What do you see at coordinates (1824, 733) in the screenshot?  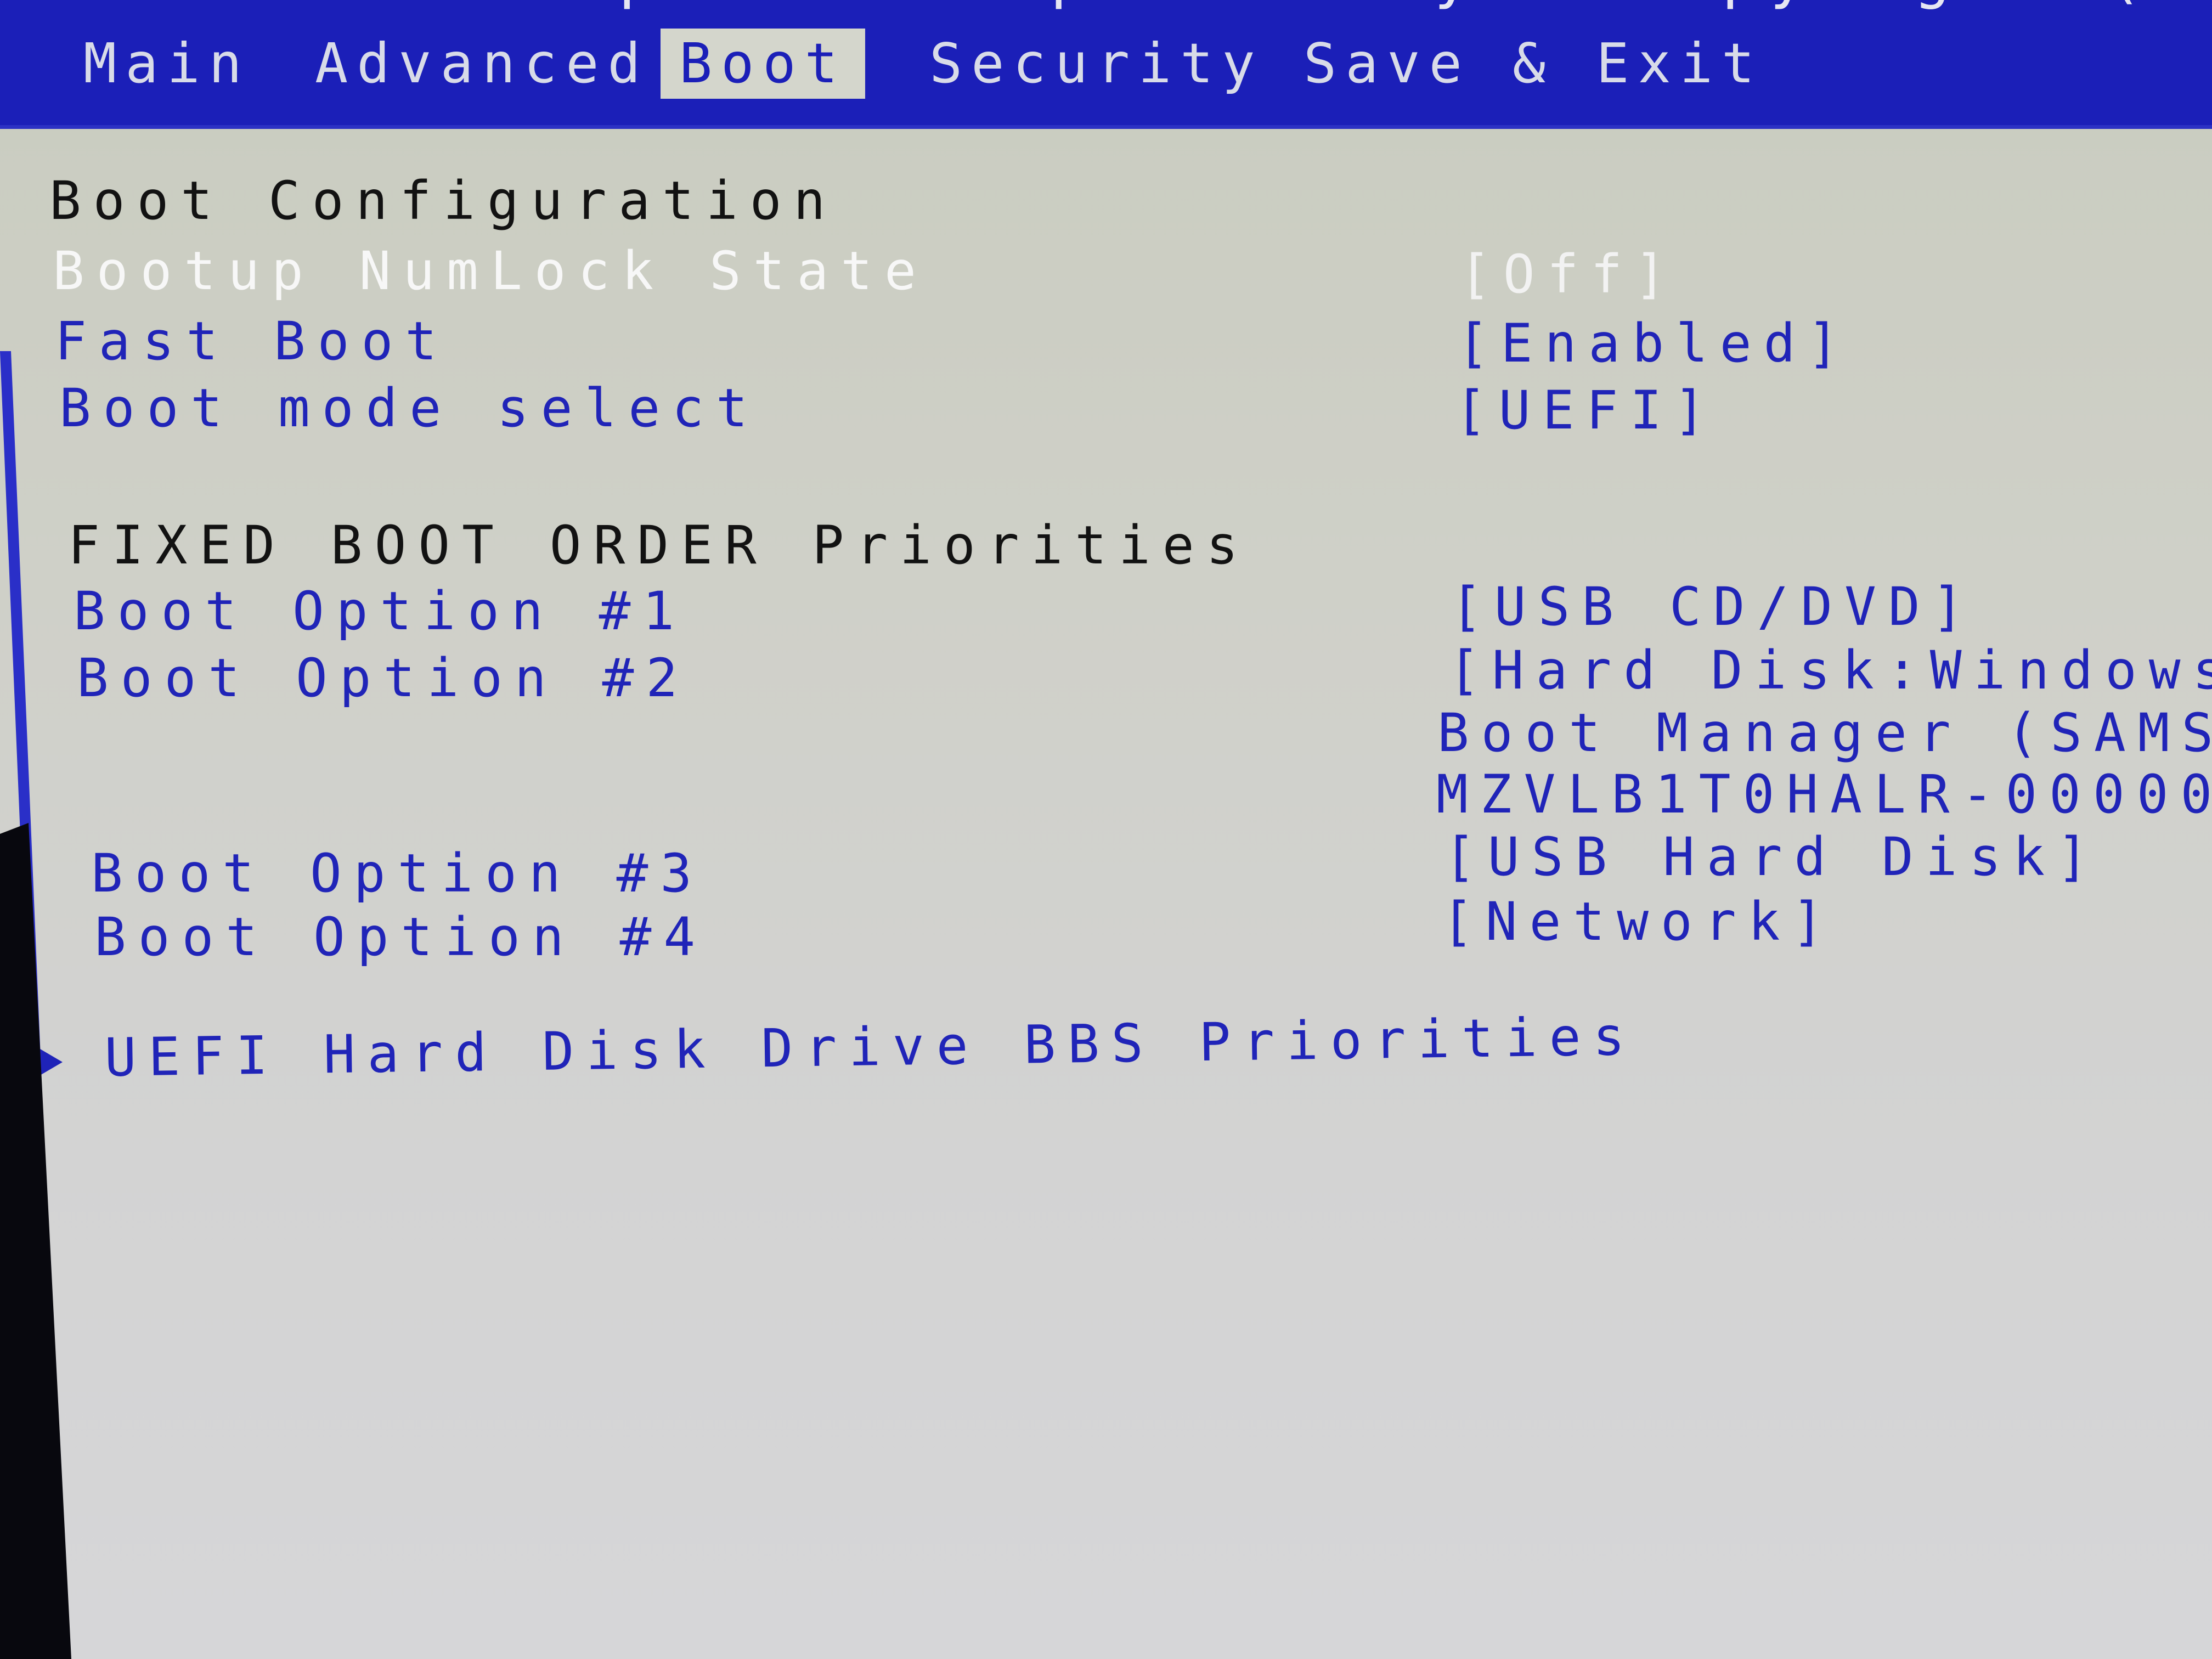 I see `boot-option-2-value-line-2: Boot Manager (SAMSUNG` at bounding box center [1824, 733].